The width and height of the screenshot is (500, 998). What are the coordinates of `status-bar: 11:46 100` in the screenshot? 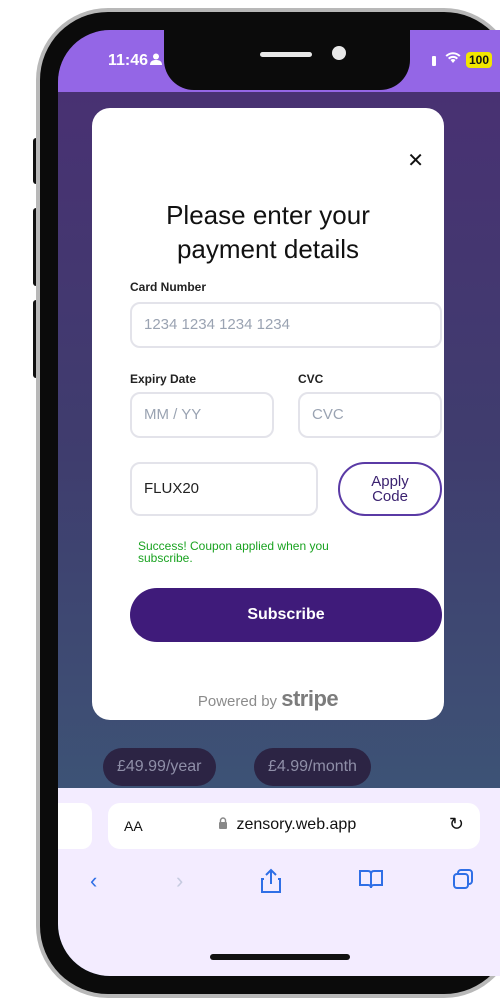 It's located at (279, 61).